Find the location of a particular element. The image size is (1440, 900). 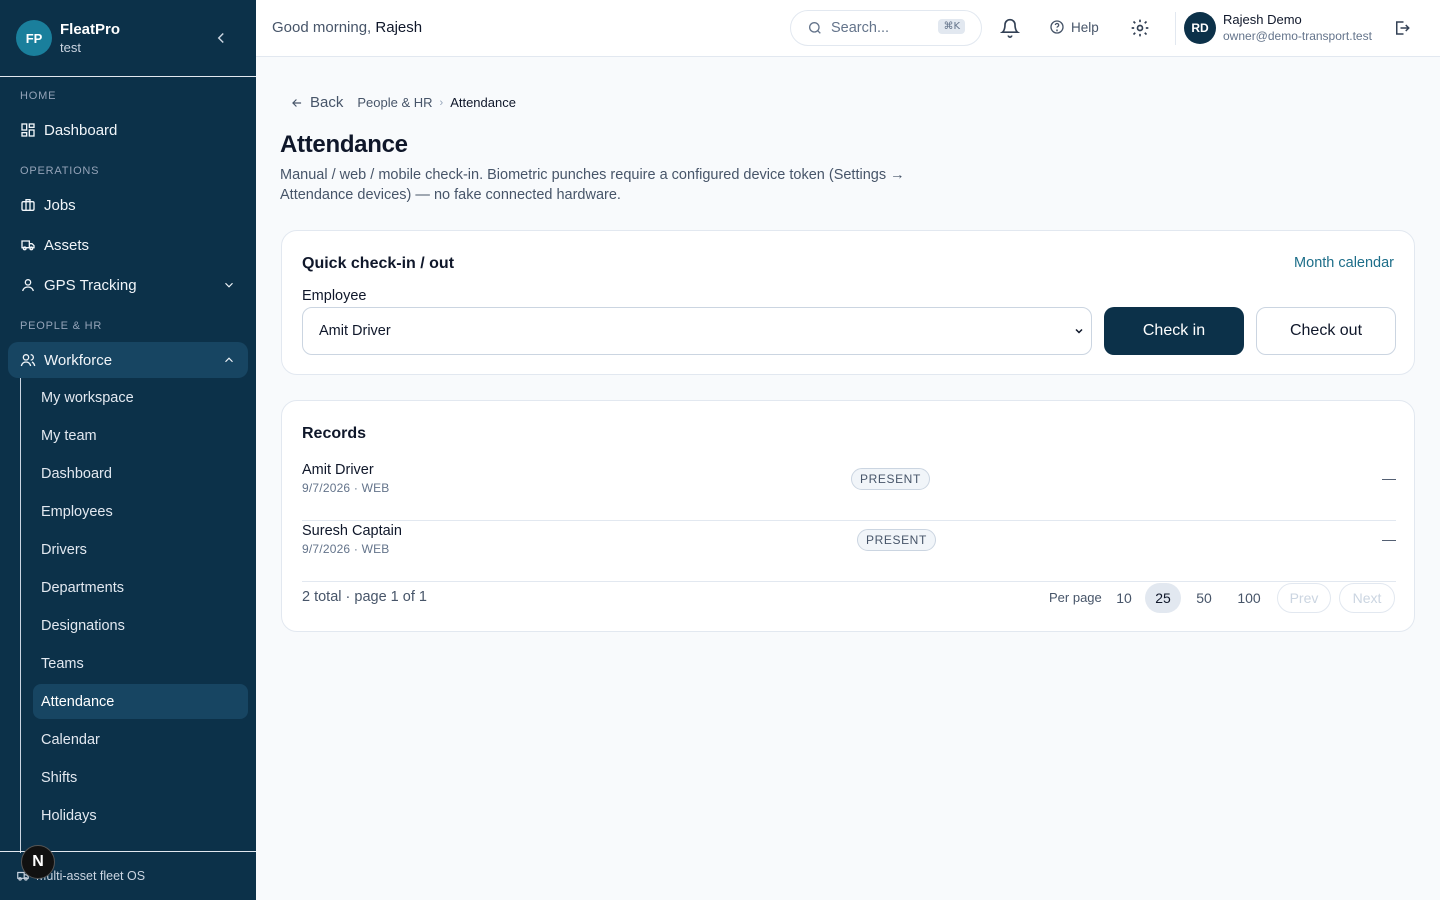

sidebar-item-label: GPS Tracking is located at coordinates (90, 285).